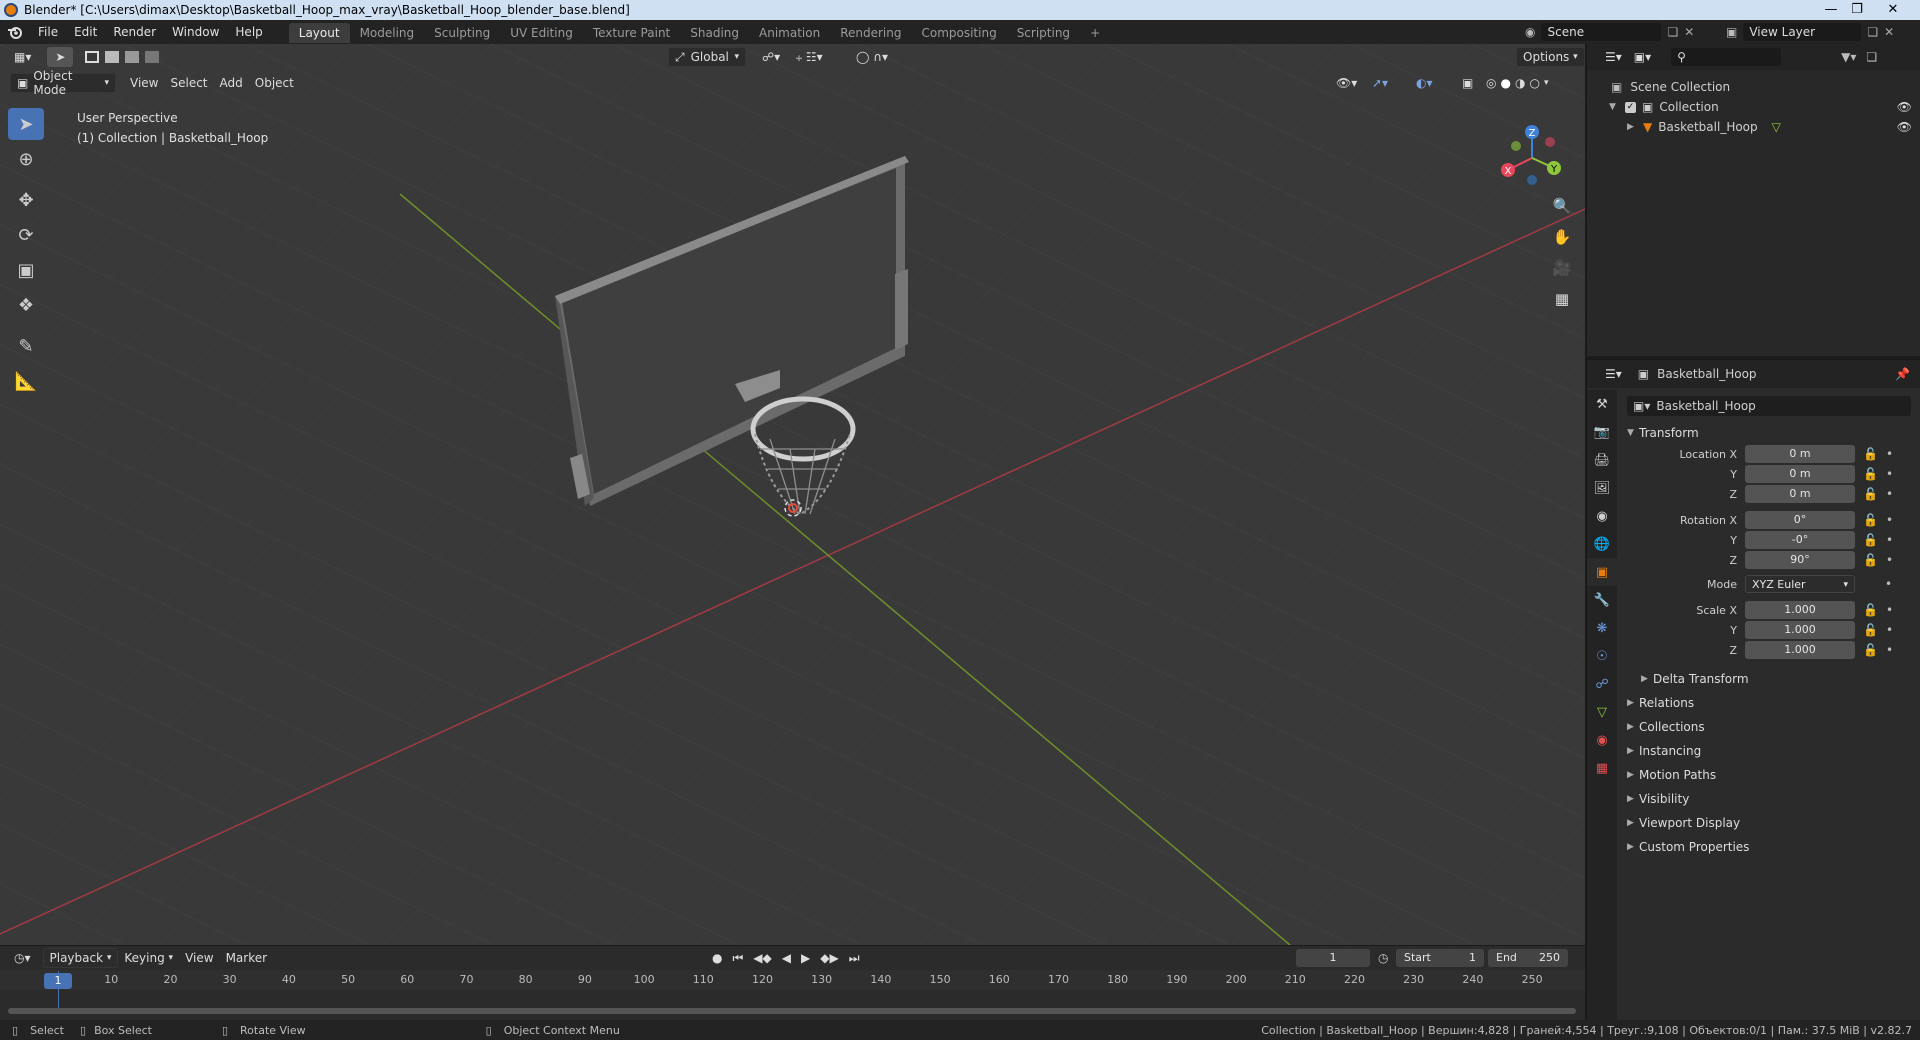  Describe the element at coordinates (1800, 650) in the screenshot. I see `scale-z-field: 1.000` at that location.